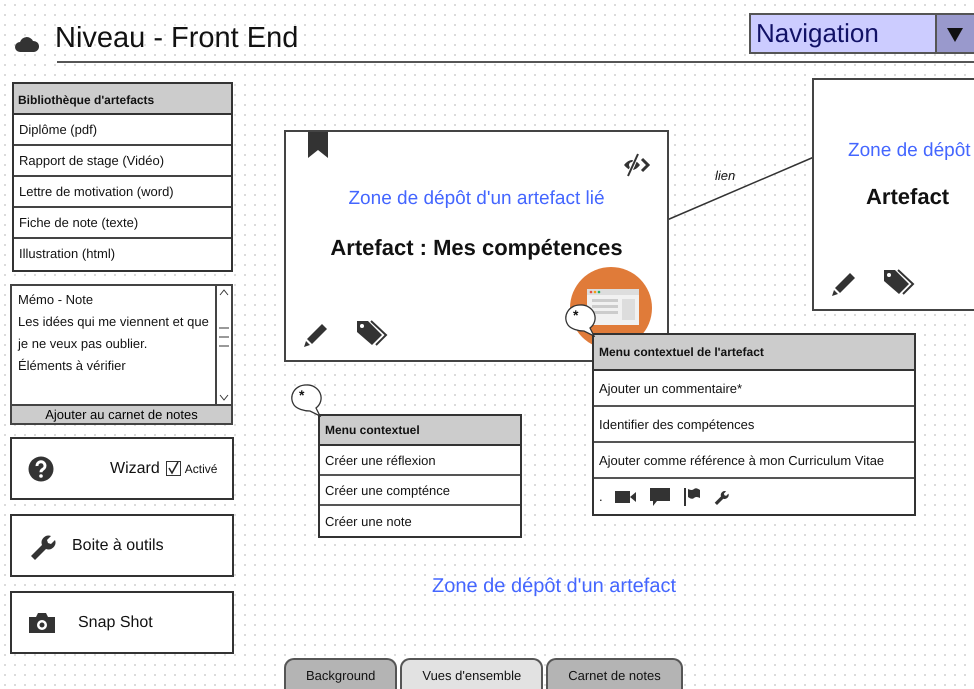 The height and width of the screenshot is (689, 974). Describe the element at coordinates (420, 491) in the screenshot. I see `menu-item: Créer une compténce` at that location.